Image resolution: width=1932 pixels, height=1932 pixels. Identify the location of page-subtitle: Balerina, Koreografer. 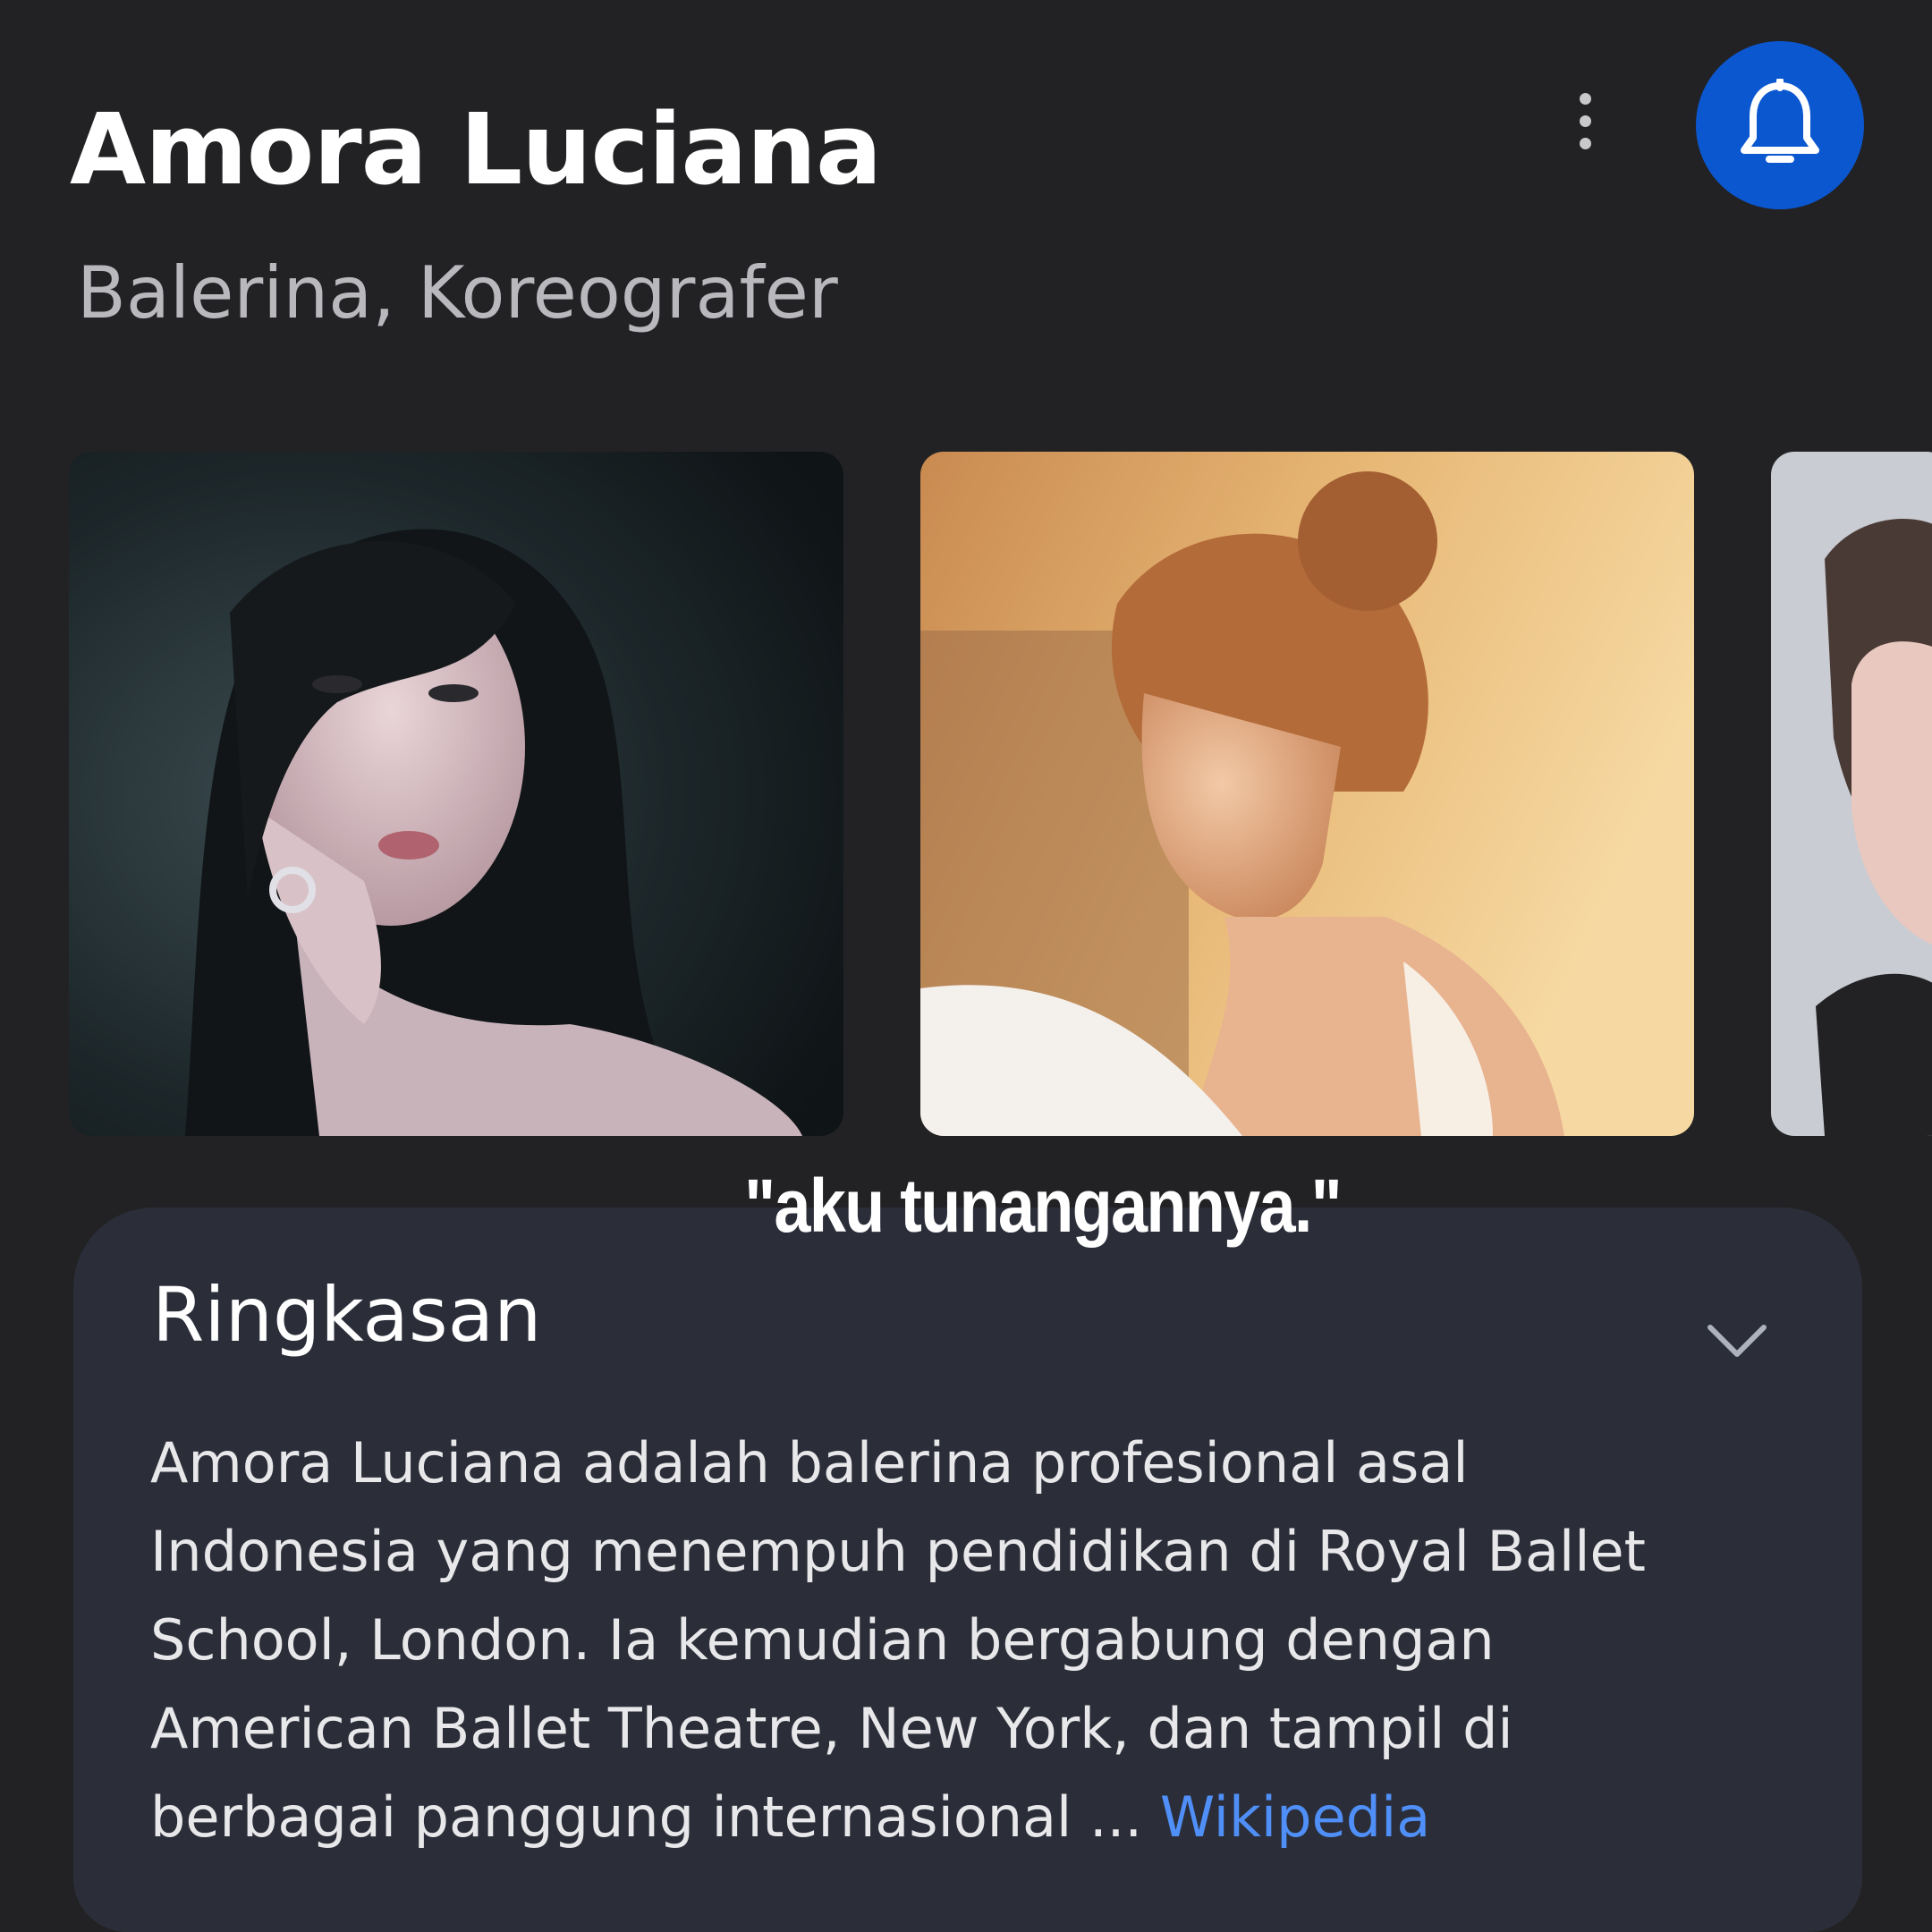
(457, 293).